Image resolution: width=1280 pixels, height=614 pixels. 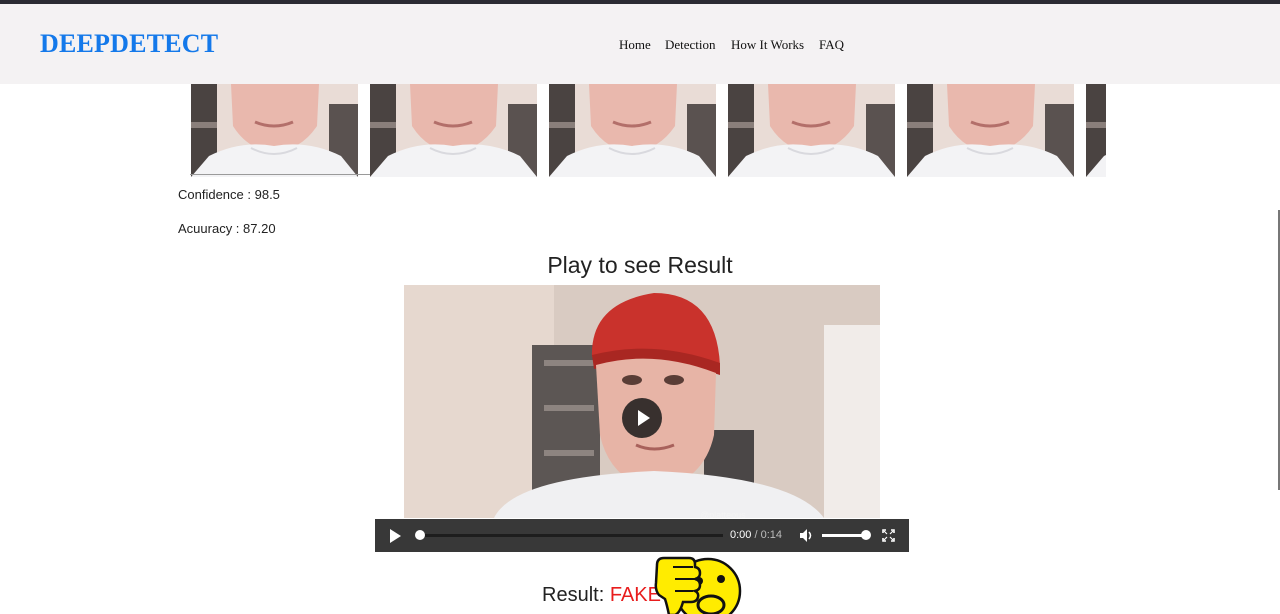 I want to click on play-icon, so click(x=395, y=536).